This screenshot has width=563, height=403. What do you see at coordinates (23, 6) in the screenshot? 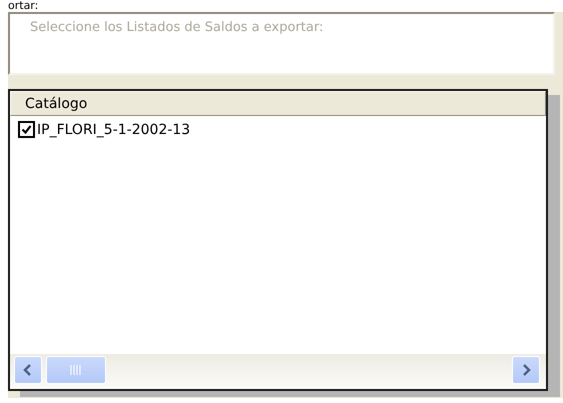
I see `heading-text: ortar:` at bounding box center [23, 6].